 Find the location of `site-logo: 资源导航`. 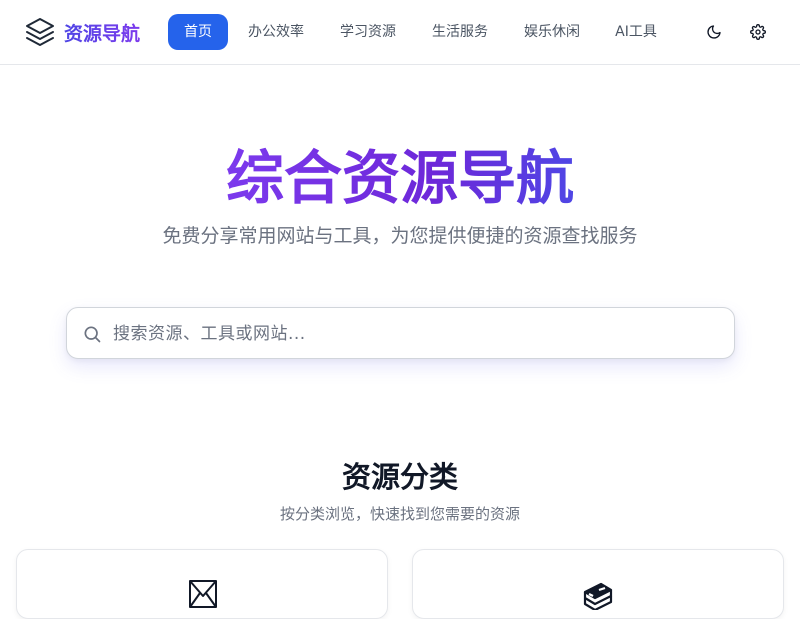

site-logo: 资源导航 is located at coordinates (82, 32).